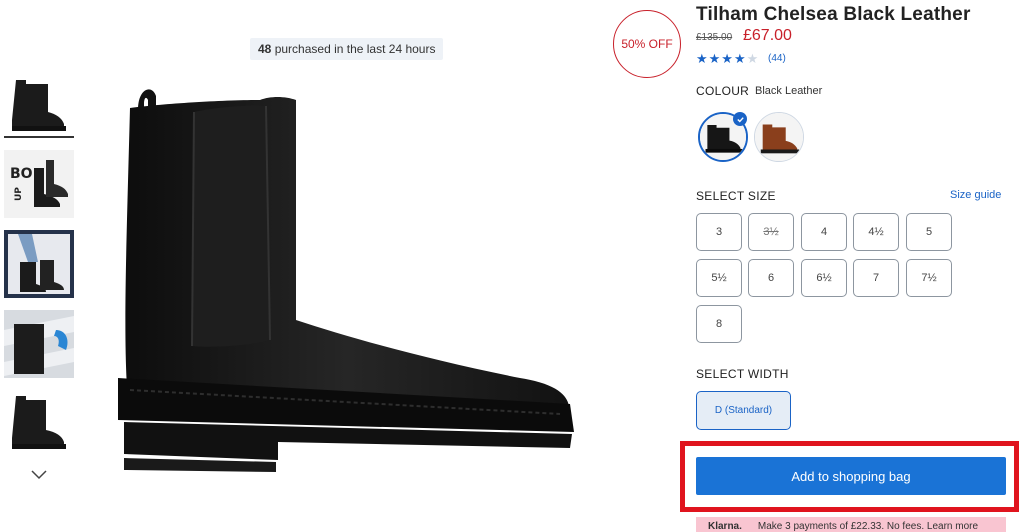  I want to click on purchased-count: 48, so click(265, 49).